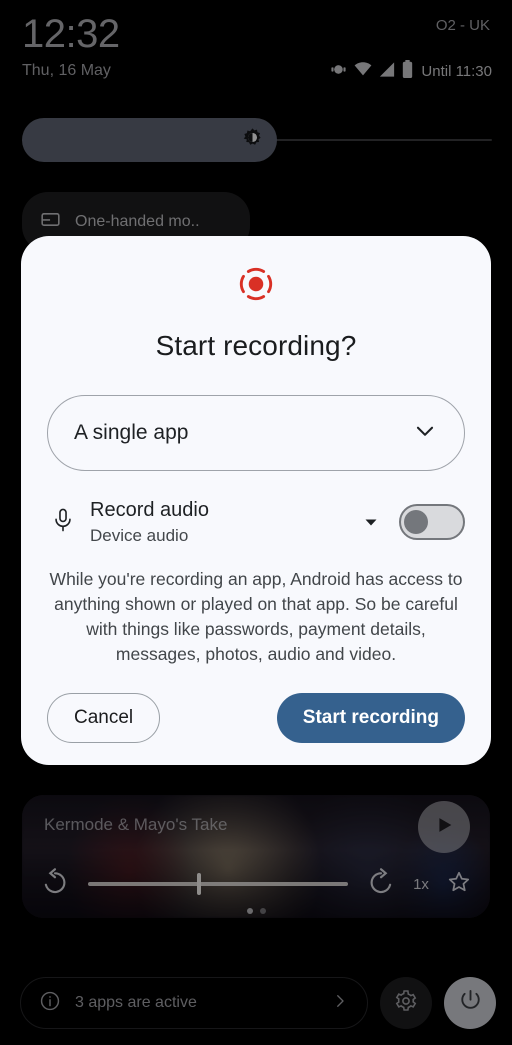  I want to click on caret-down-icon, so click(371, 522).